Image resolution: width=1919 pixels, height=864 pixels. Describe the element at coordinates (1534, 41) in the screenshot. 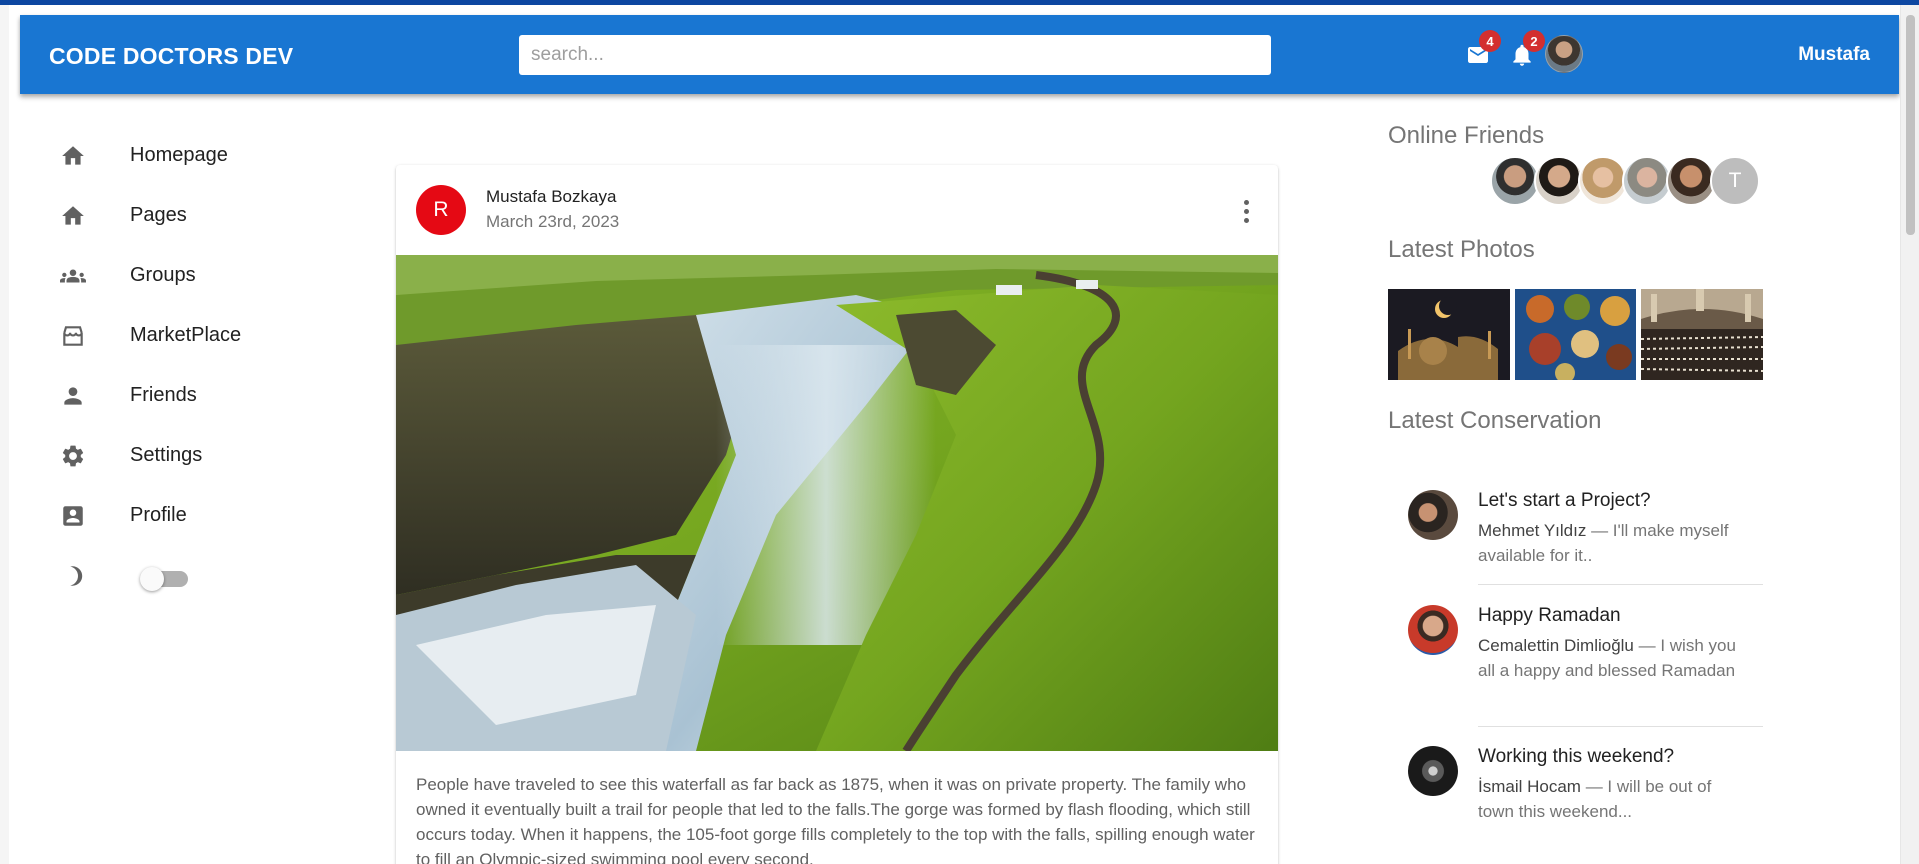

I see `notification-count-badge: 2` at that location.